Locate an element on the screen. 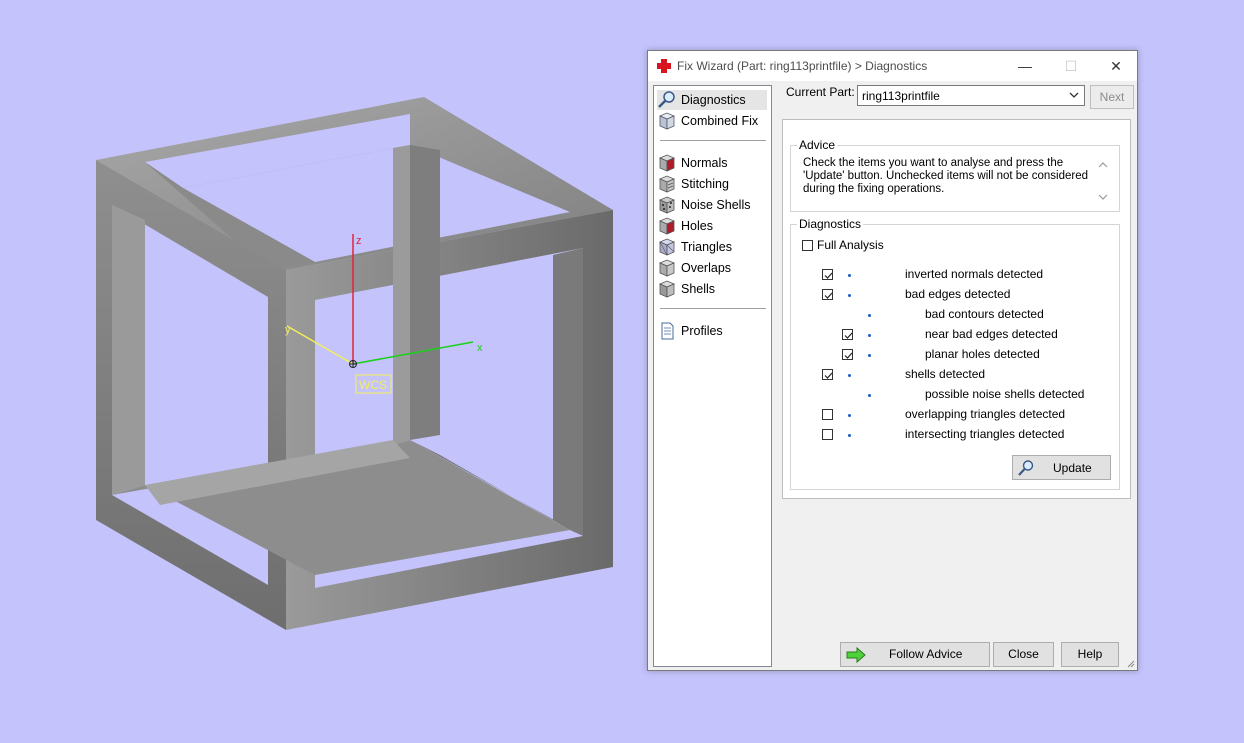  nav-item-holes: Holes is located at coordinates (712, 226).